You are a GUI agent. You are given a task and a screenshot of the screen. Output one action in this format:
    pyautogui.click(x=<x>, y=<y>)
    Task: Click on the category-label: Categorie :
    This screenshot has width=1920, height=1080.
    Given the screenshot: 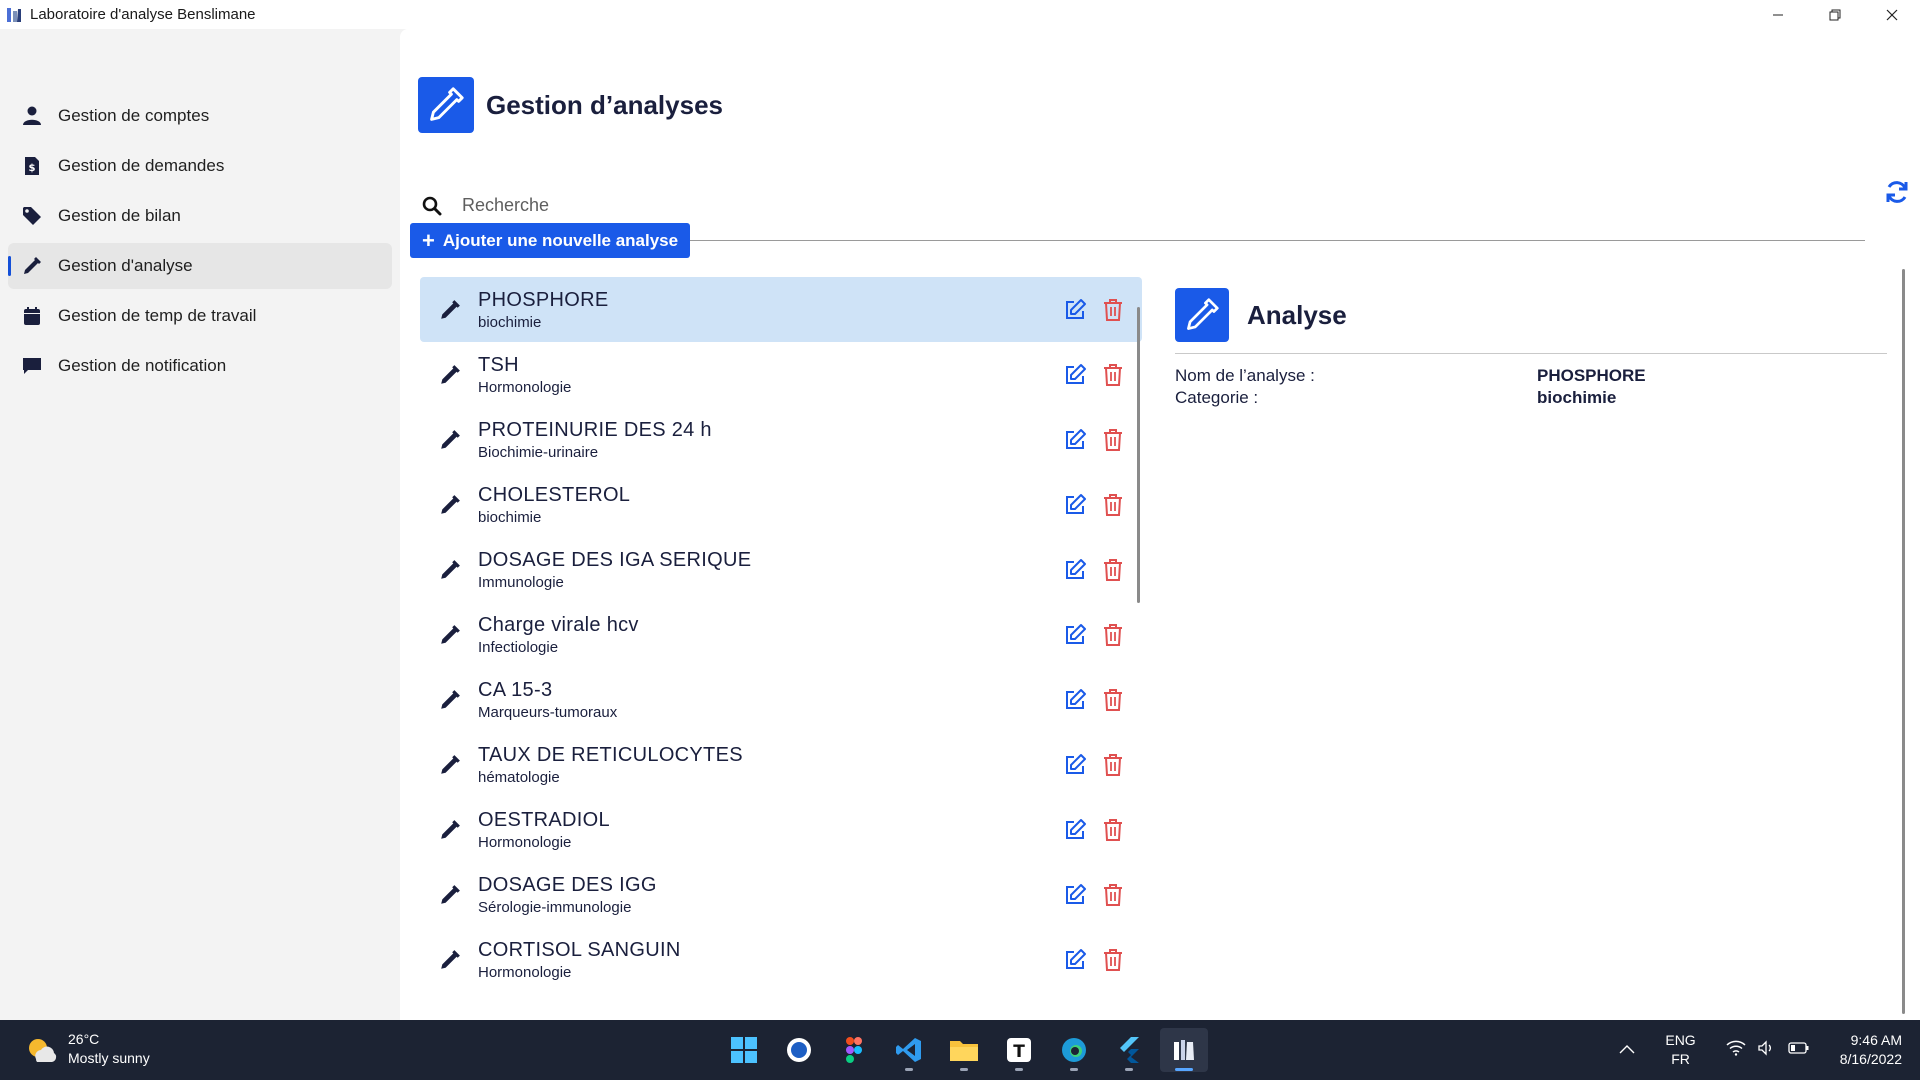 What is the action you would take?
    pyautogui.click(x=1217, y=397)
    